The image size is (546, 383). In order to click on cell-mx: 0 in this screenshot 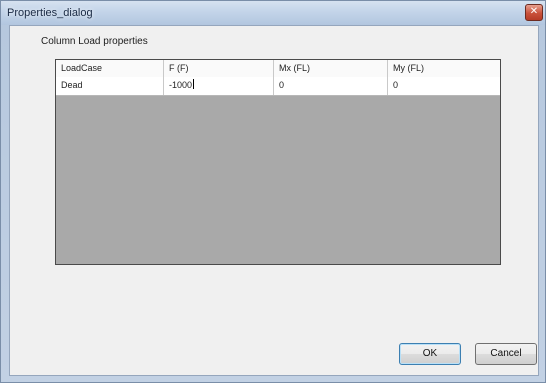, I will do `click(331, 86)`.